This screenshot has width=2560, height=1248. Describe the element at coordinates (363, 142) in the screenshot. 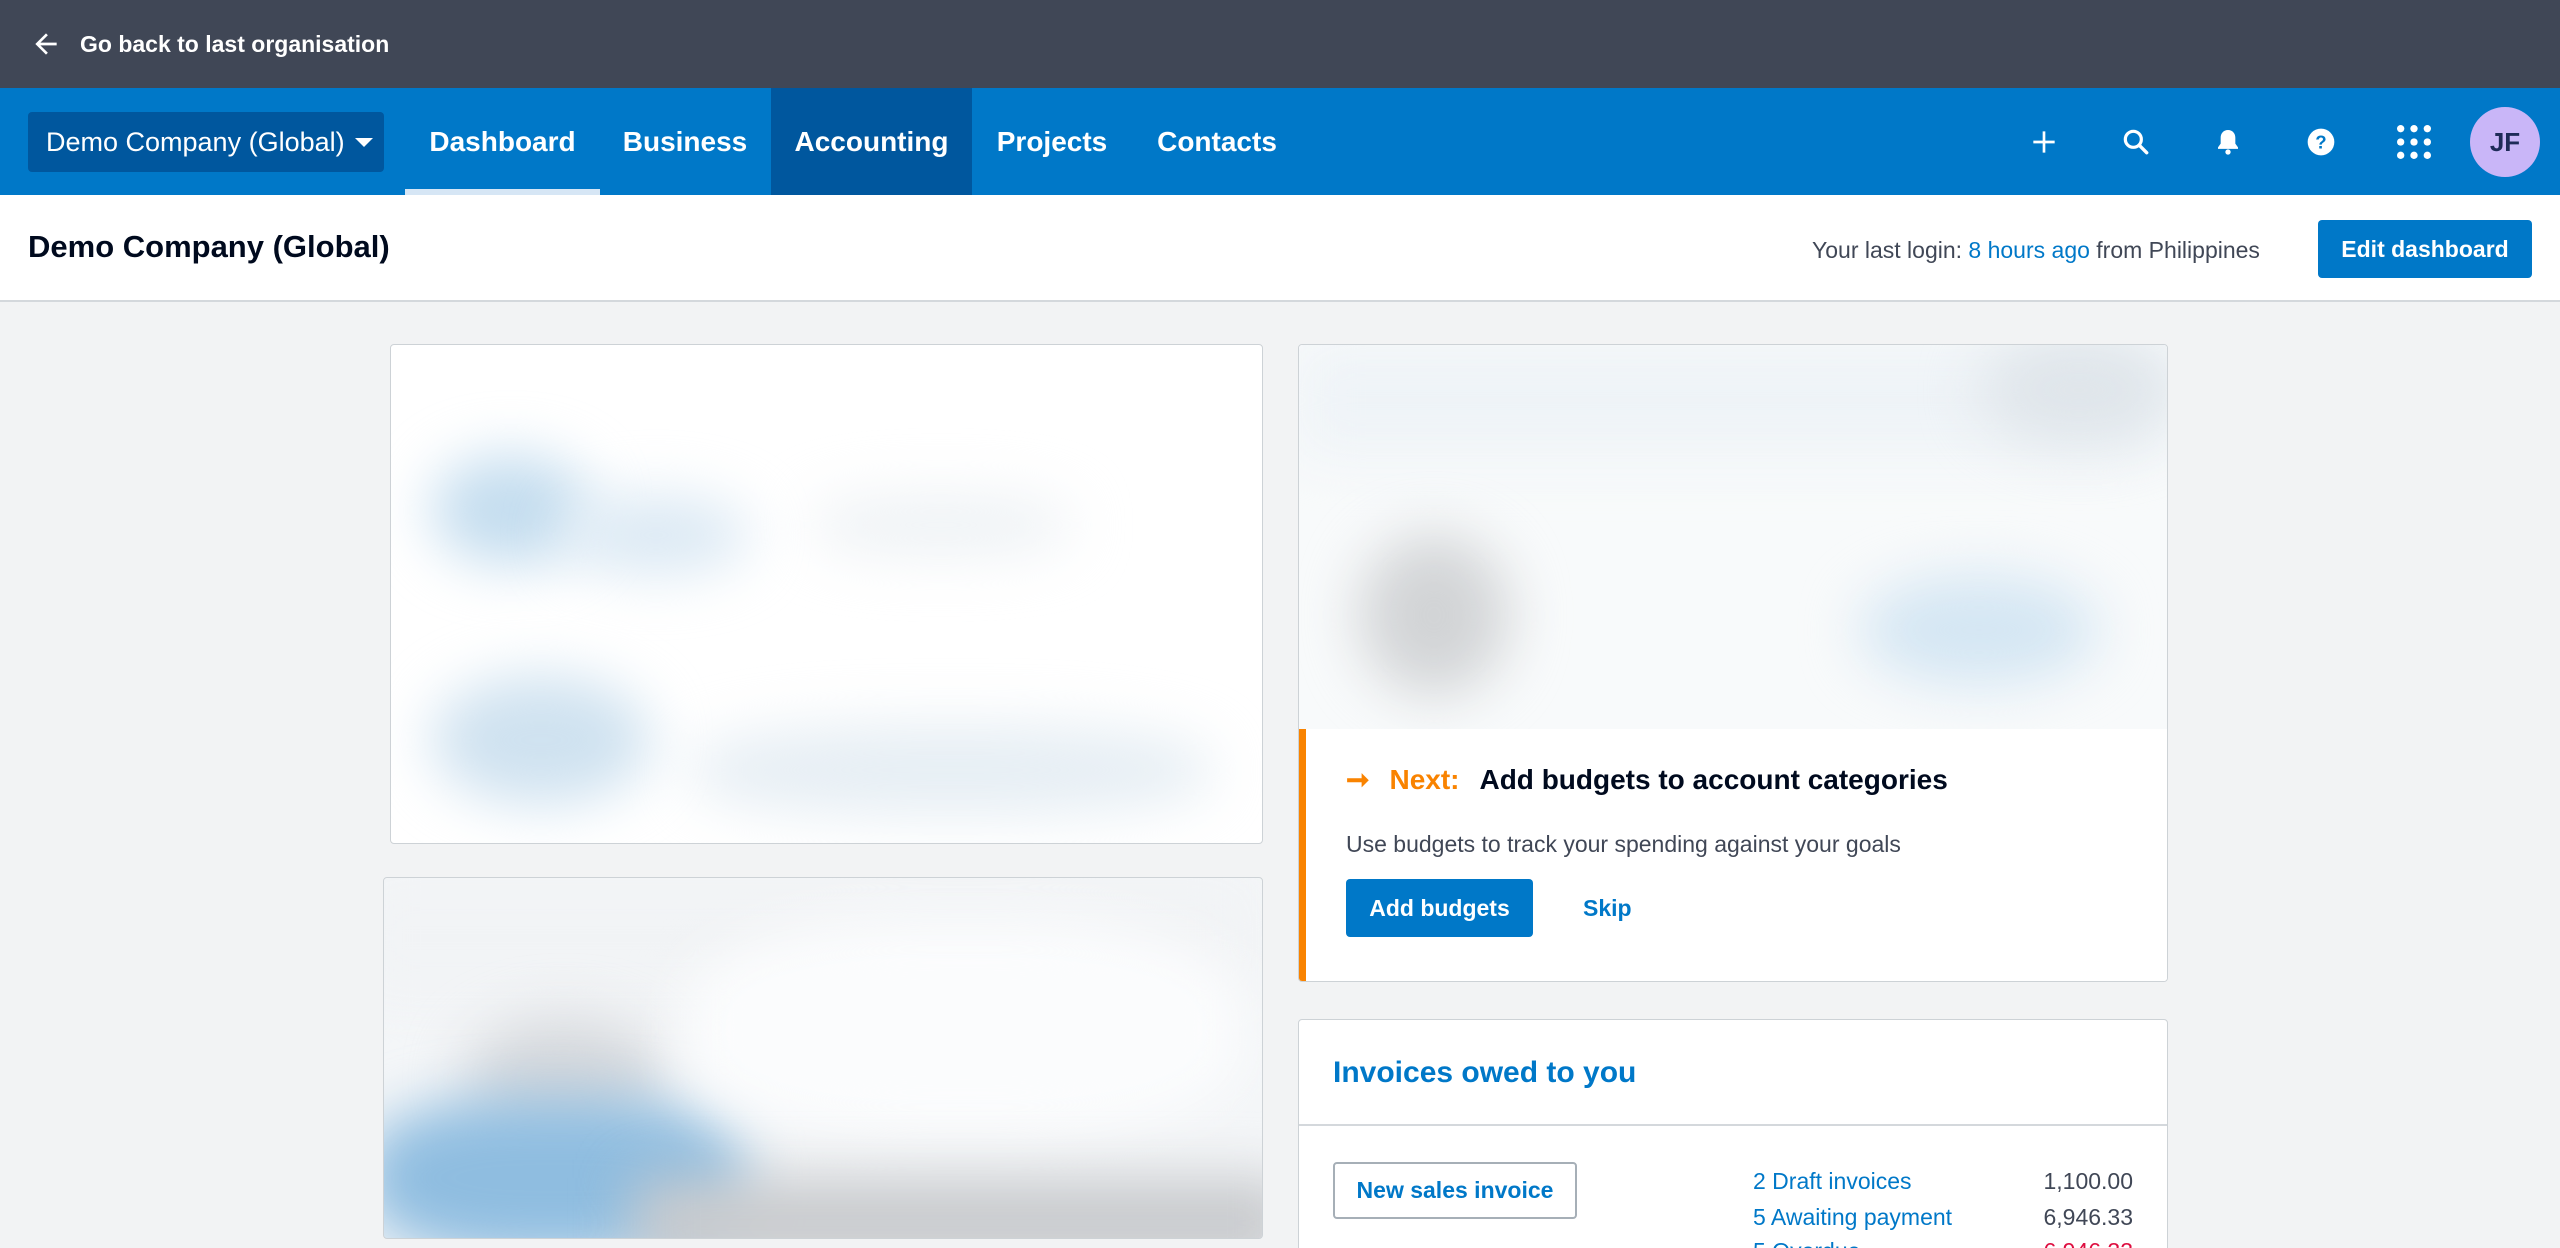

I see `caret-down-icon` at that location.